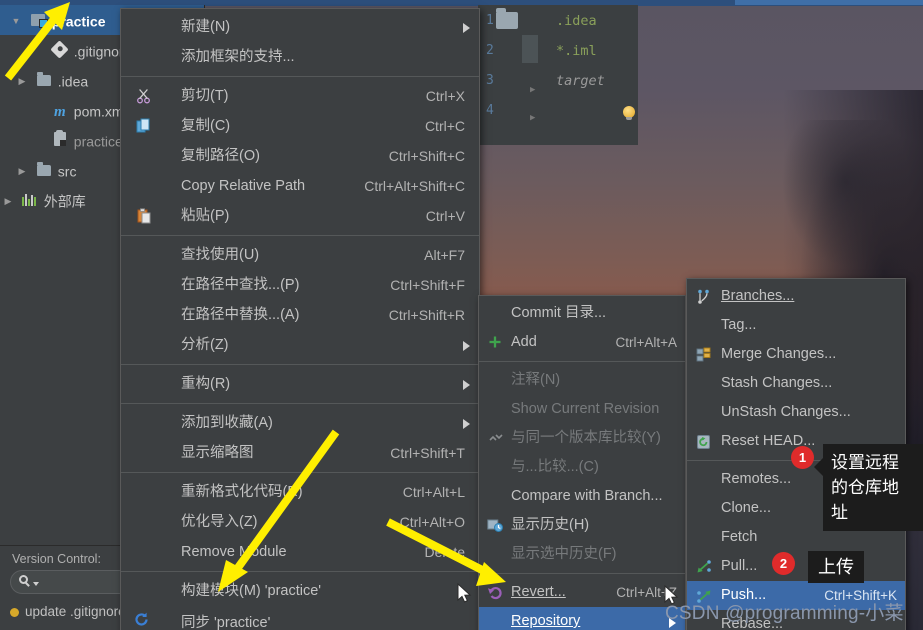  I want to click on search-icon, so click(23, 579).